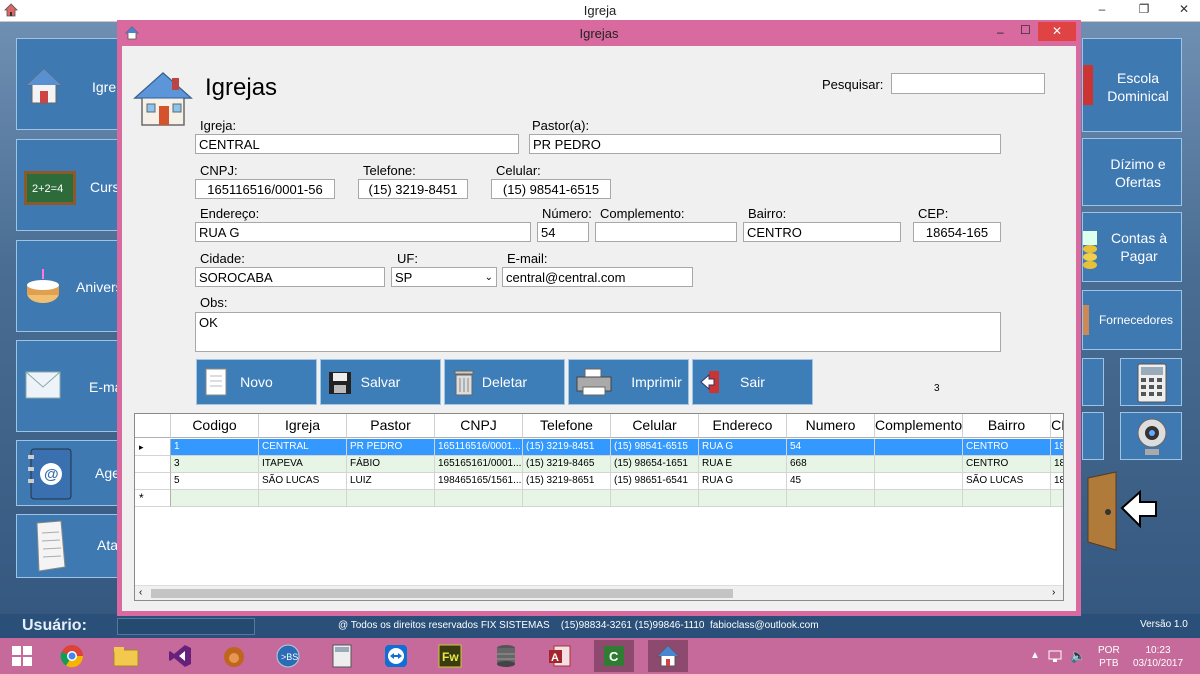 Image resolution: width=1200 pixels, height=674 pixels. What do you see at coordinates (22, 656) in the screenshot?
I see `start-button` at bounding box center [22, 656].